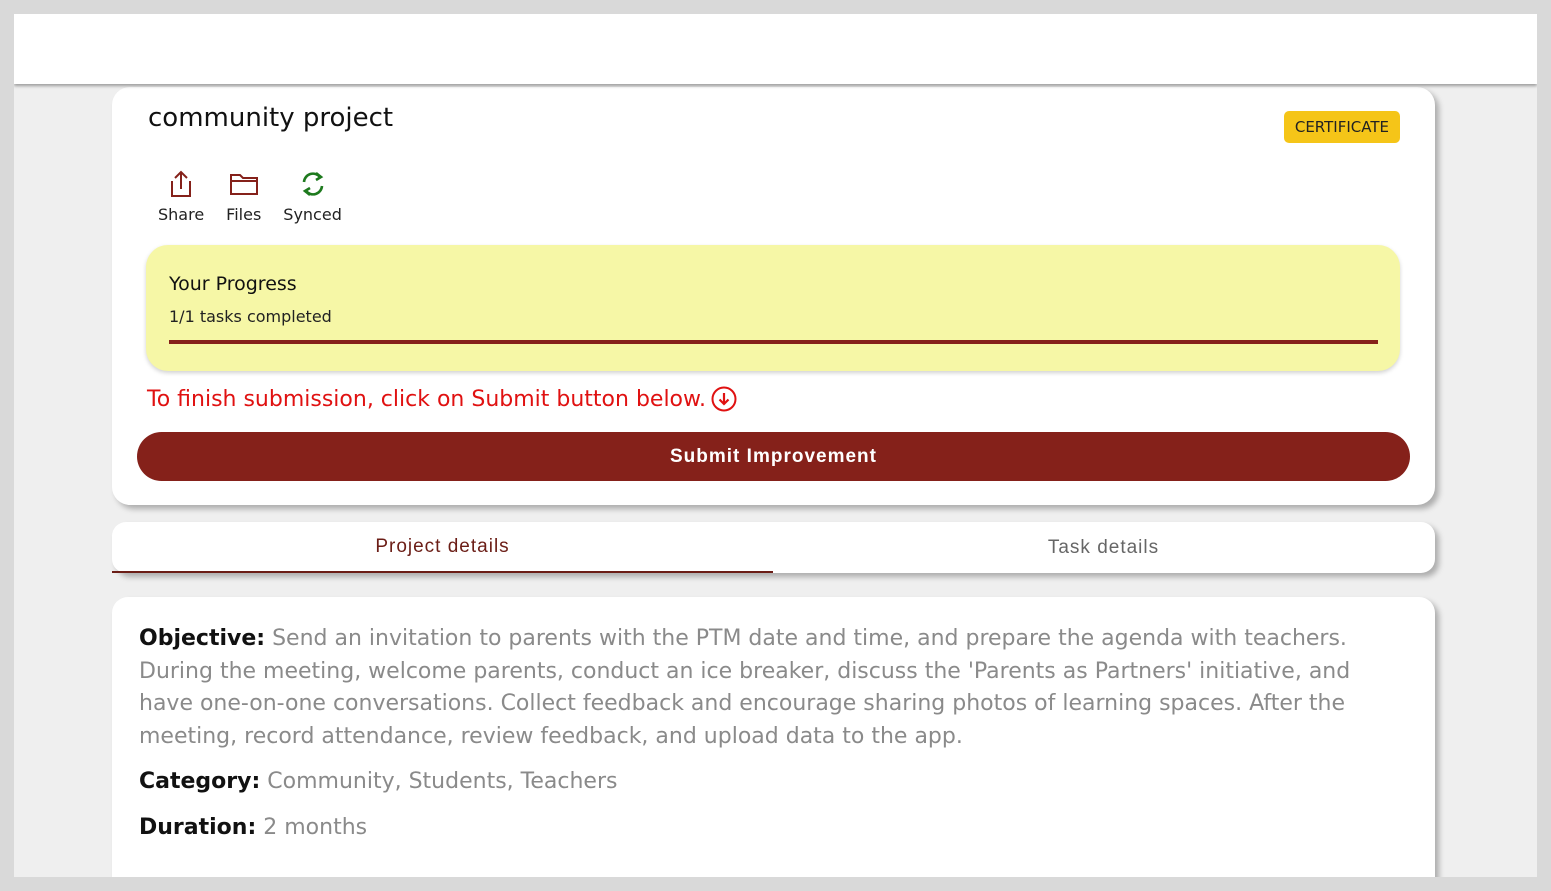  Describe the element at coordinates (442, 781) in the screenshot. I see `category-value: Community, Students, Teachers` at that location.